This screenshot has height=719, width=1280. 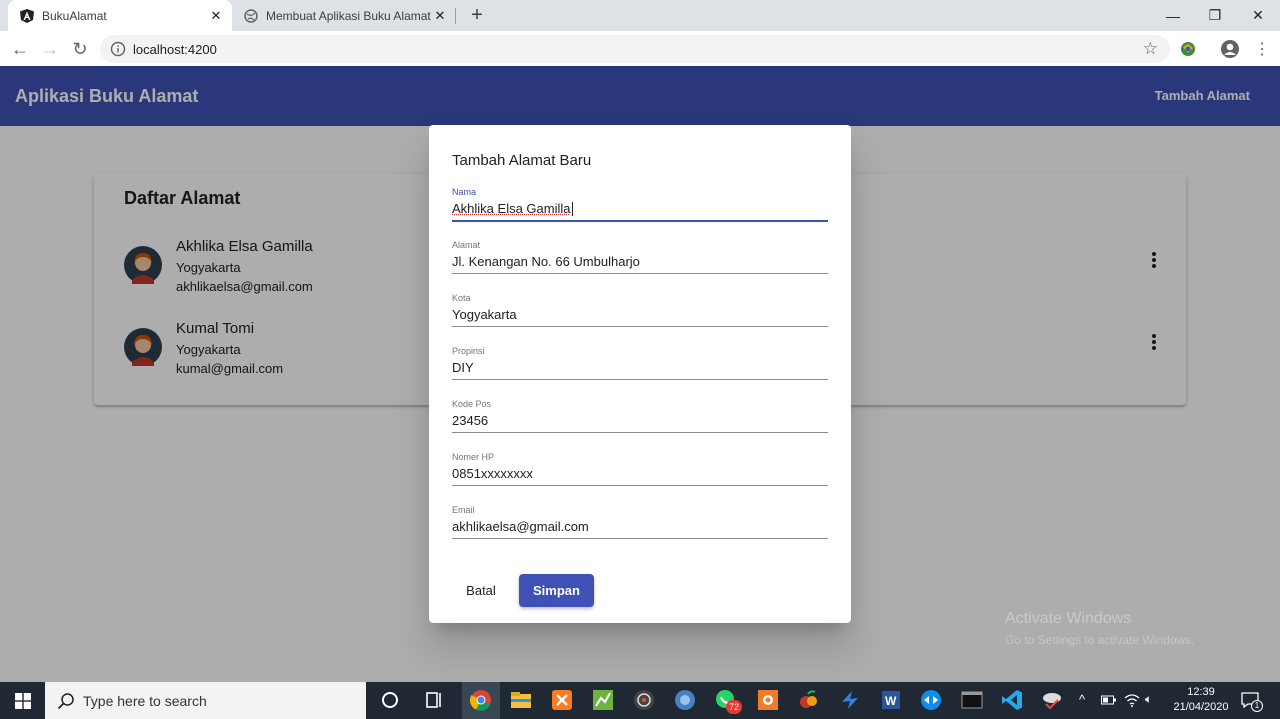 I want to click on clock-date: 21/04/2020, so click(x=1201, y=707).